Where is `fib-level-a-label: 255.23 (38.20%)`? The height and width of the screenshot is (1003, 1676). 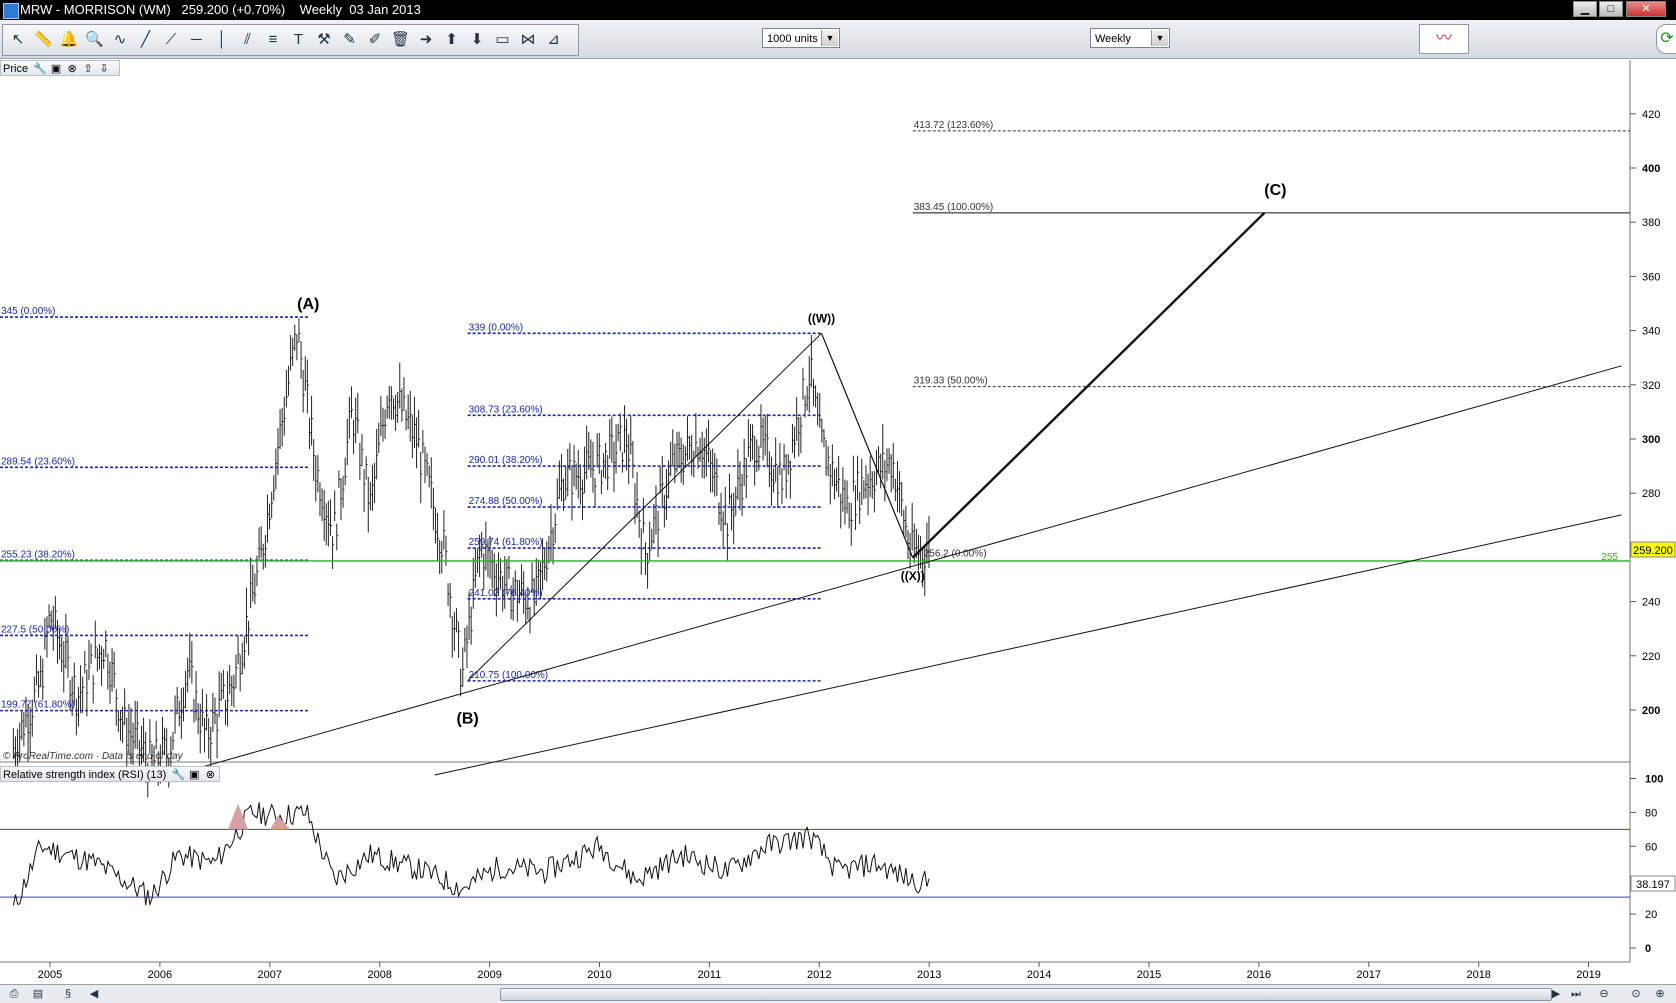
fib-level-a-label: 255.23 (38.20%) is located at coordinates (38, 554).